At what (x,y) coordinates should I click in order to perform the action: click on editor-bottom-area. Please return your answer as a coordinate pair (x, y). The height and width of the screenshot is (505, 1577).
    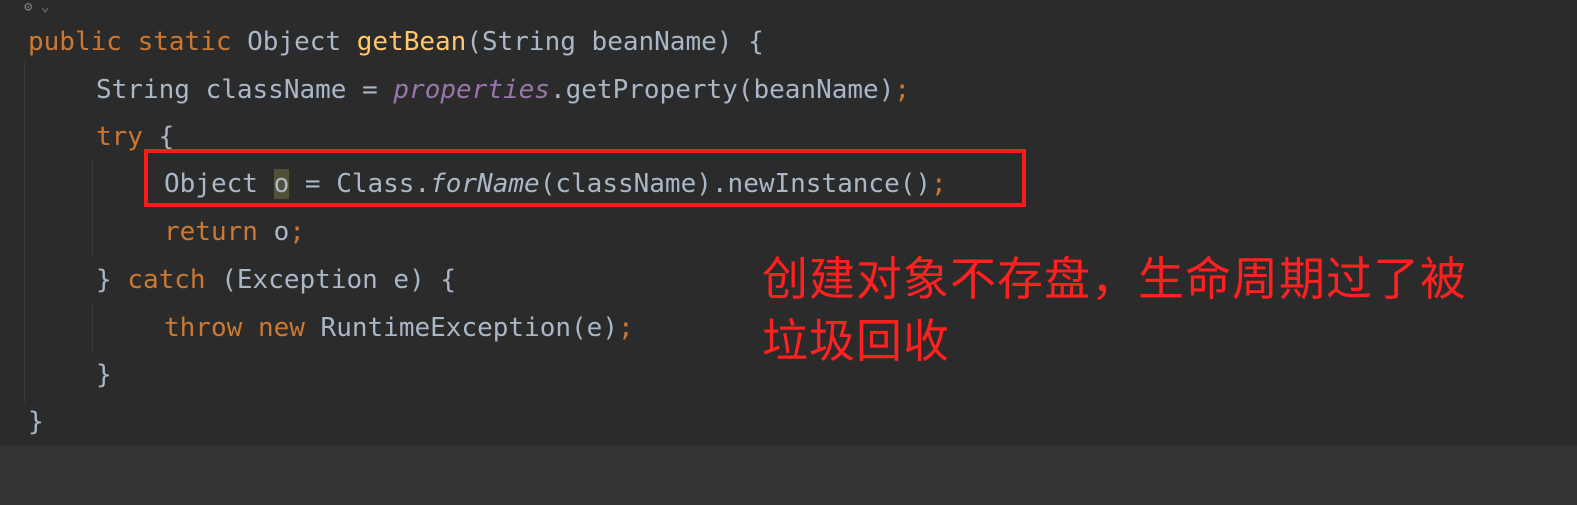
    Looking at the image, I should click on (788, 475).